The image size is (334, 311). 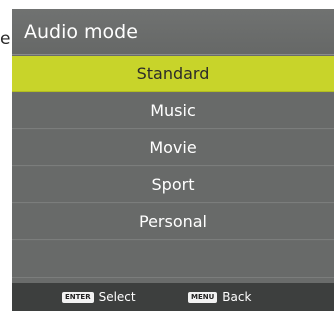 I want to click on menu-item-music: Music, so click(x=173, y=111).